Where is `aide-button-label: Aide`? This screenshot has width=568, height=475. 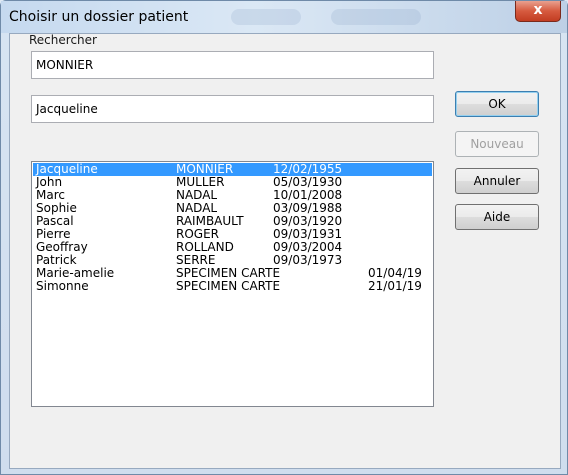 aide-button-label: Aide is located at coordinates (497, 217).